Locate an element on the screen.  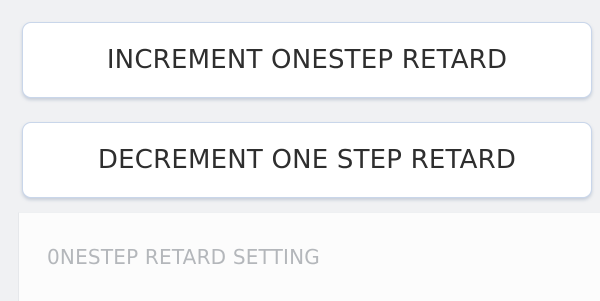
decrement-button-label: DECREMENT ONE STEP RETARD is located at coordinates (307, 160).